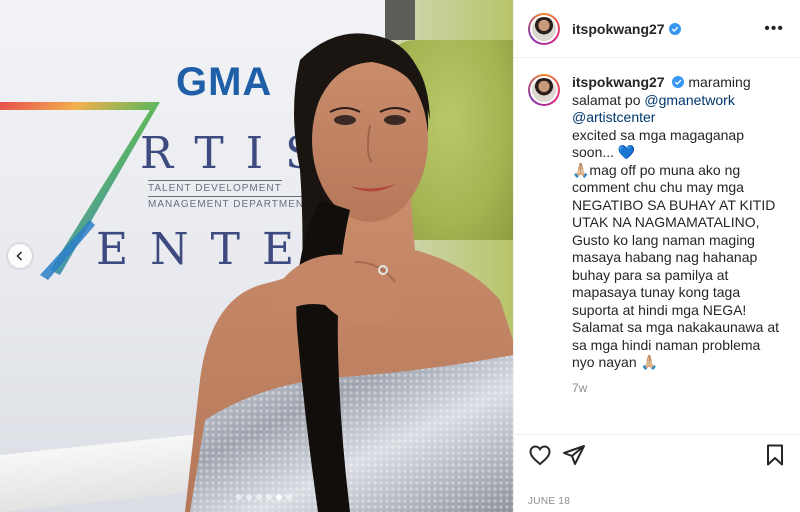  I want to click on mention-gmanetwork: @gmanetwork, so click(689, 100).